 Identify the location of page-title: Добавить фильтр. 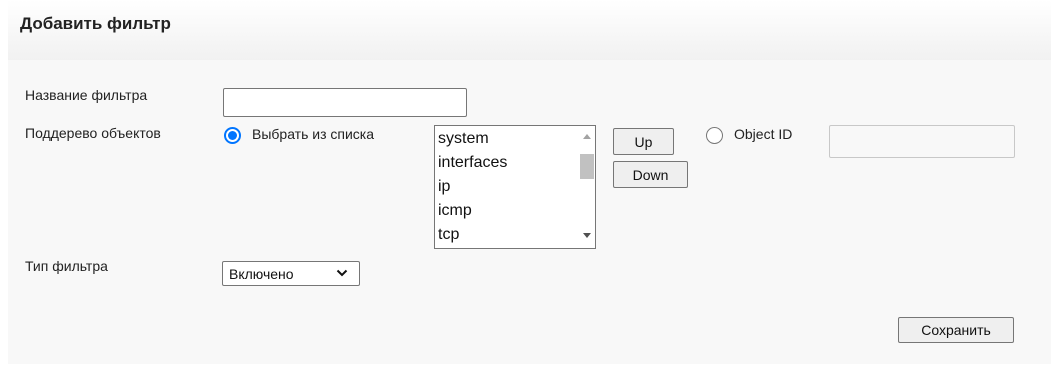
(95, 23).